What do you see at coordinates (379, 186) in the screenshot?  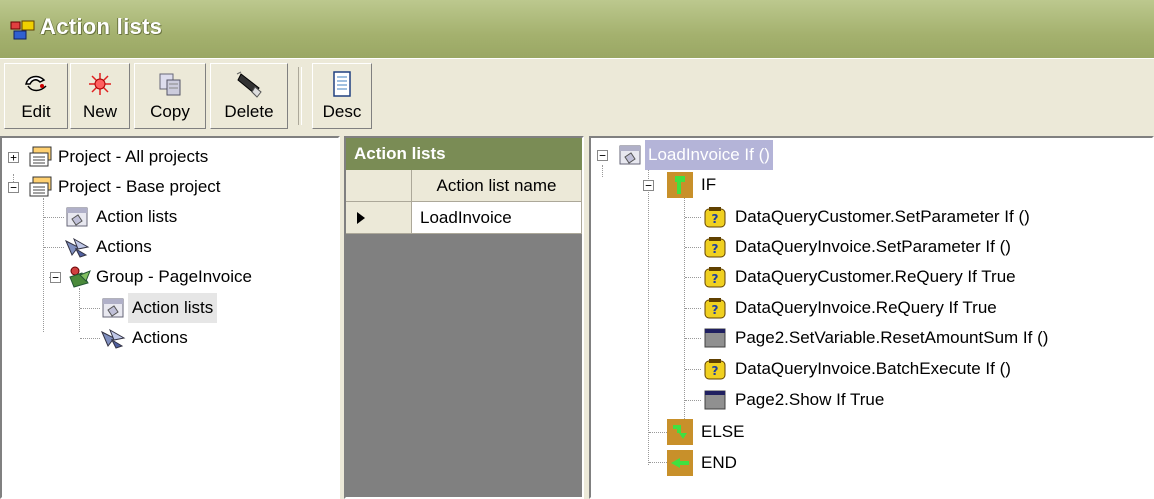 I see `row-header-corner` at bounding box center [379, 186].